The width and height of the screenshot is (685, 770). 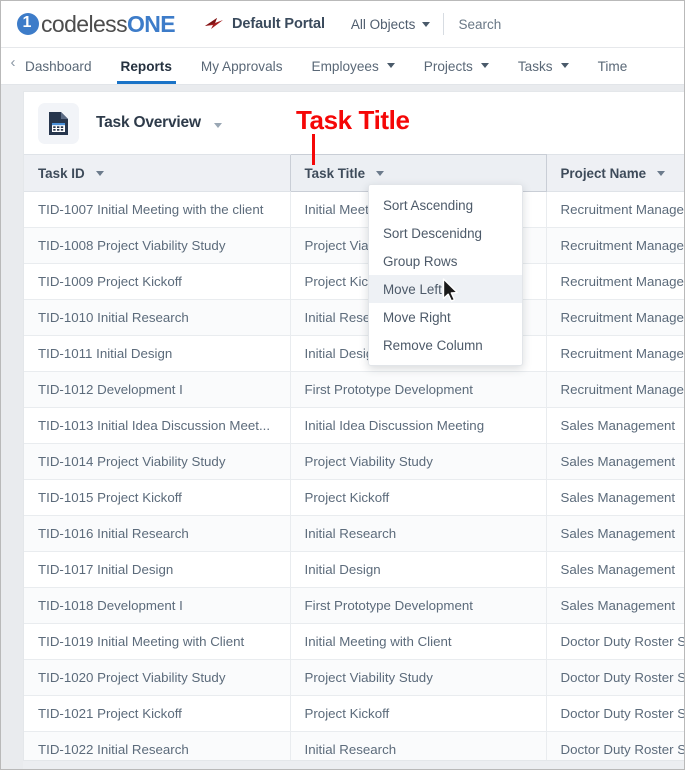 I want to click on cell-task-id: TID-1007 Initial Meeting with the client, so click(x=157, y=209).